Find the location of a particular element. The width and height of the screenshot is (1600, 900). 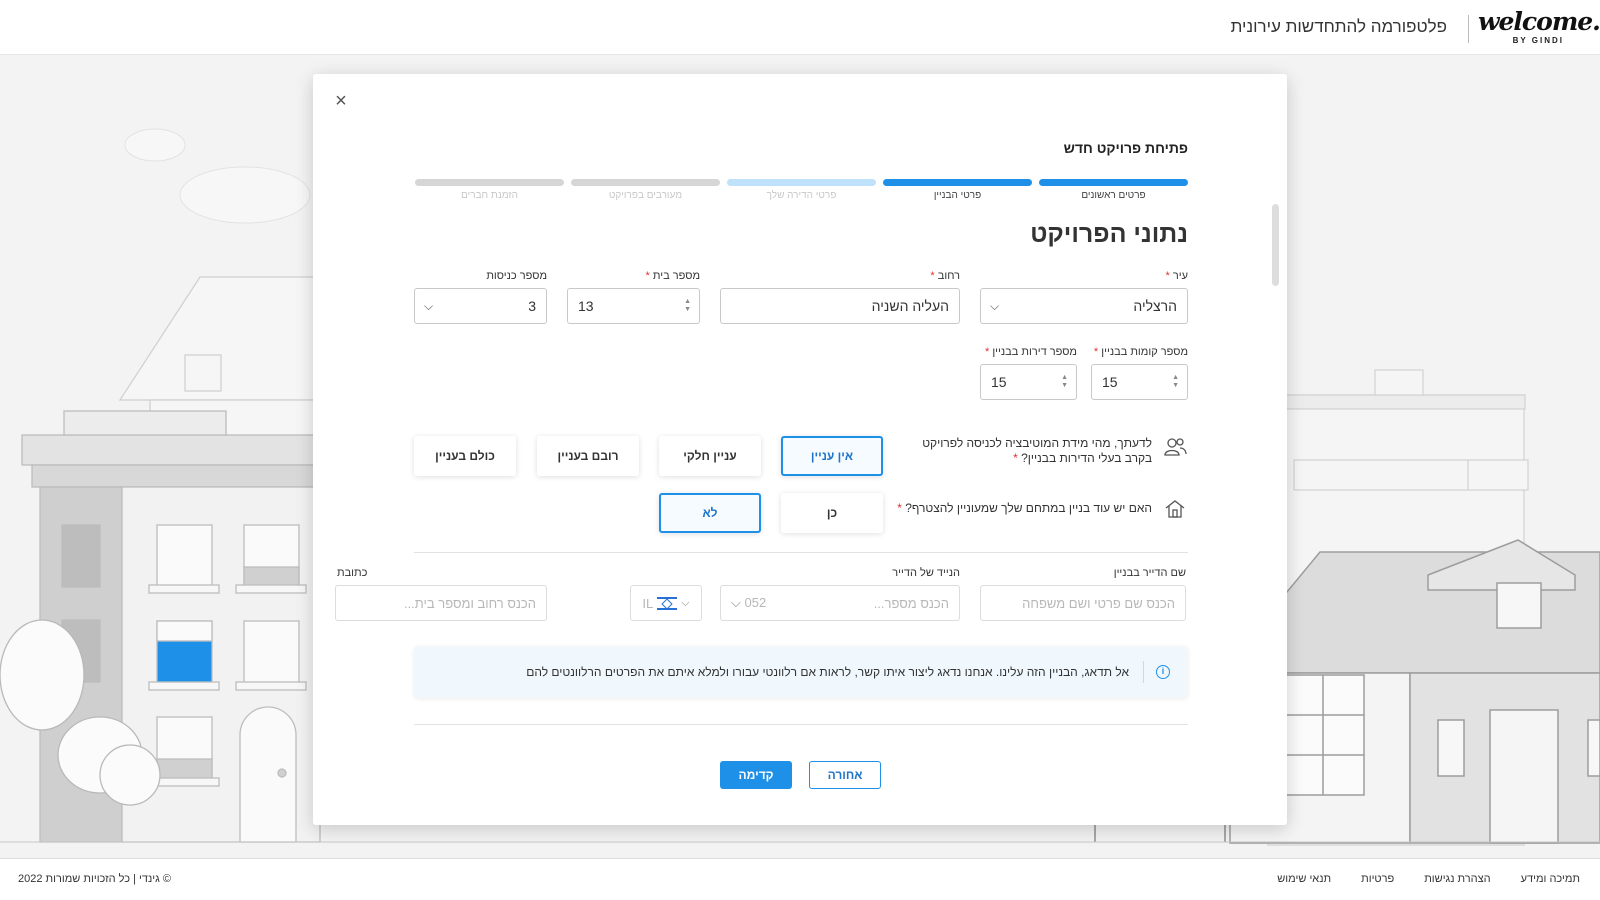

israel-flag-icon is located at coordinates (667, 603).